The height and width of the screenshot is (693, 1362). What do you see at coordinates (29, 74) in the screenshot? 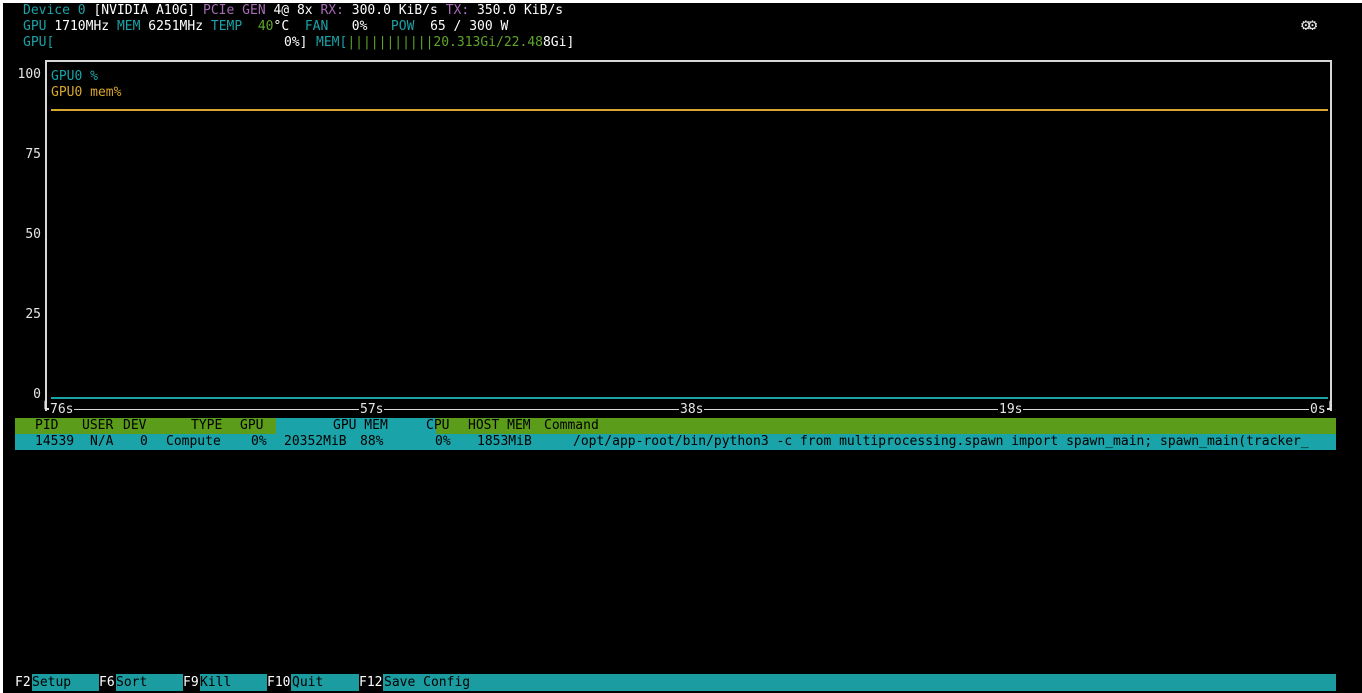
I see `y-tick-label: 100` at bounding box center [29, 74].